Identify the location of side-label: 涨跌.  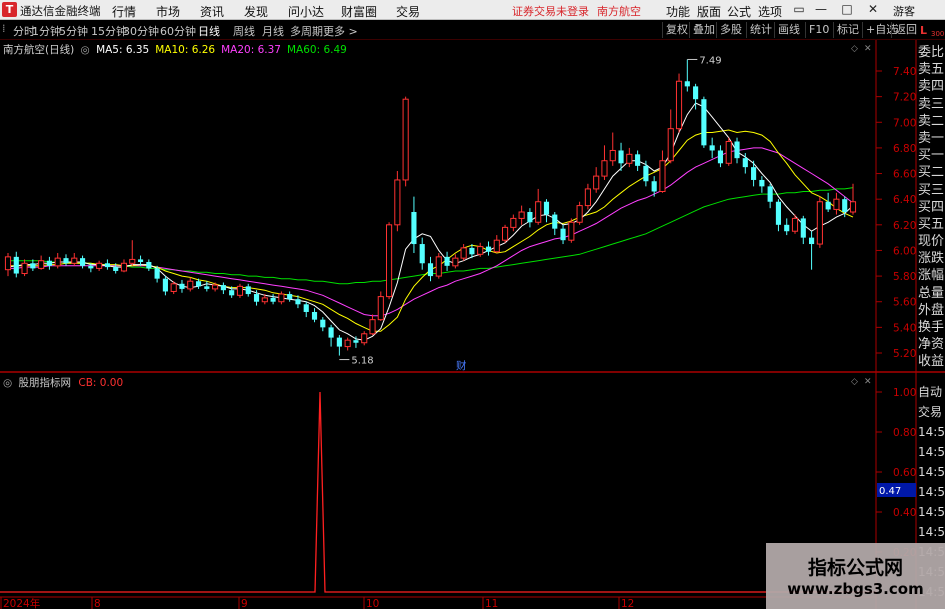
(931, 258).